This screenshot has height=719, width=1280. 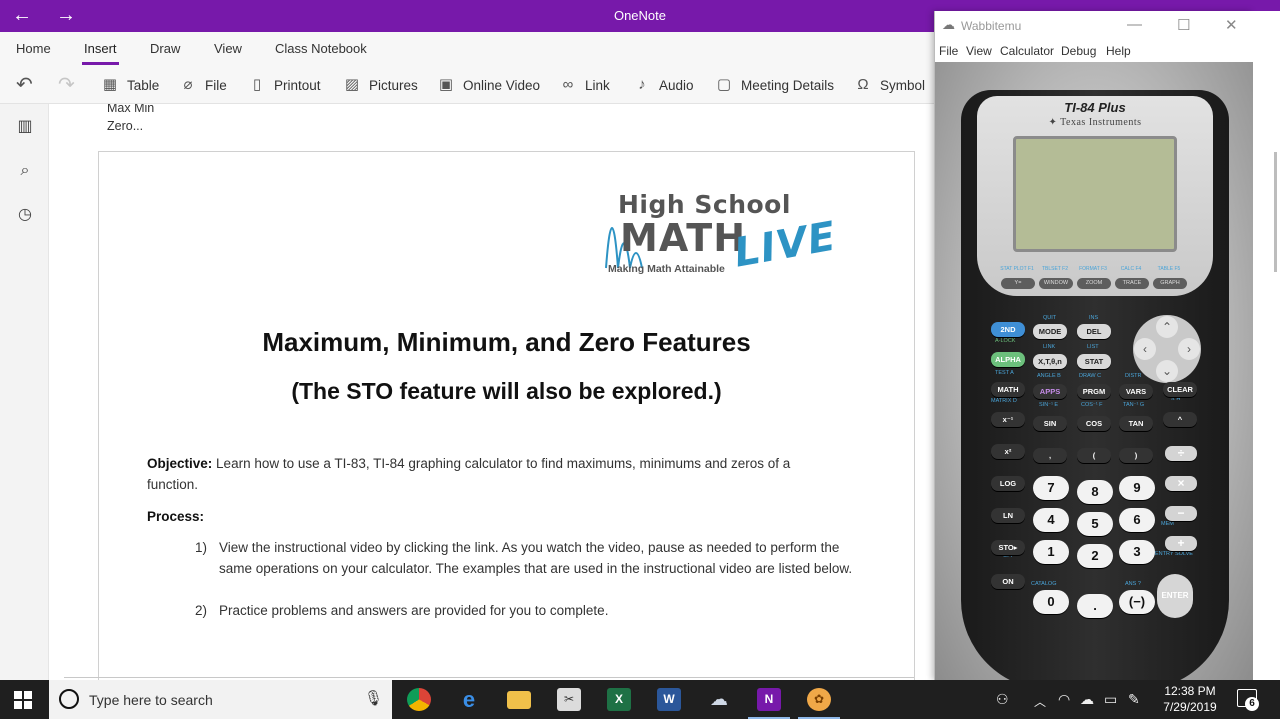 What do you see at coordinates (1181, 483) in the screenshot?
I see `key-multiply: ×` at bounding box center [1181, 483].